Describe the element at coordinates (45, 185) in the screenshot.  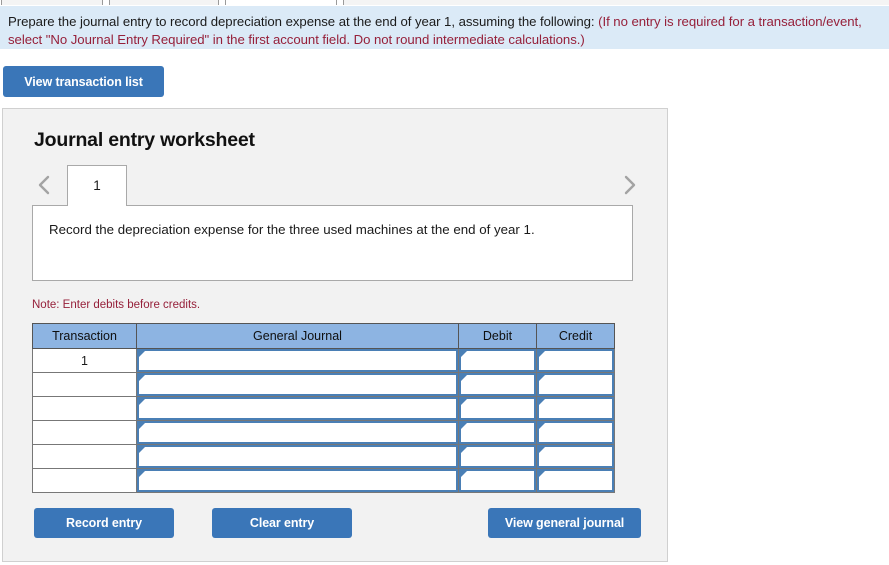
I see `chevron-left-icon` at that location.